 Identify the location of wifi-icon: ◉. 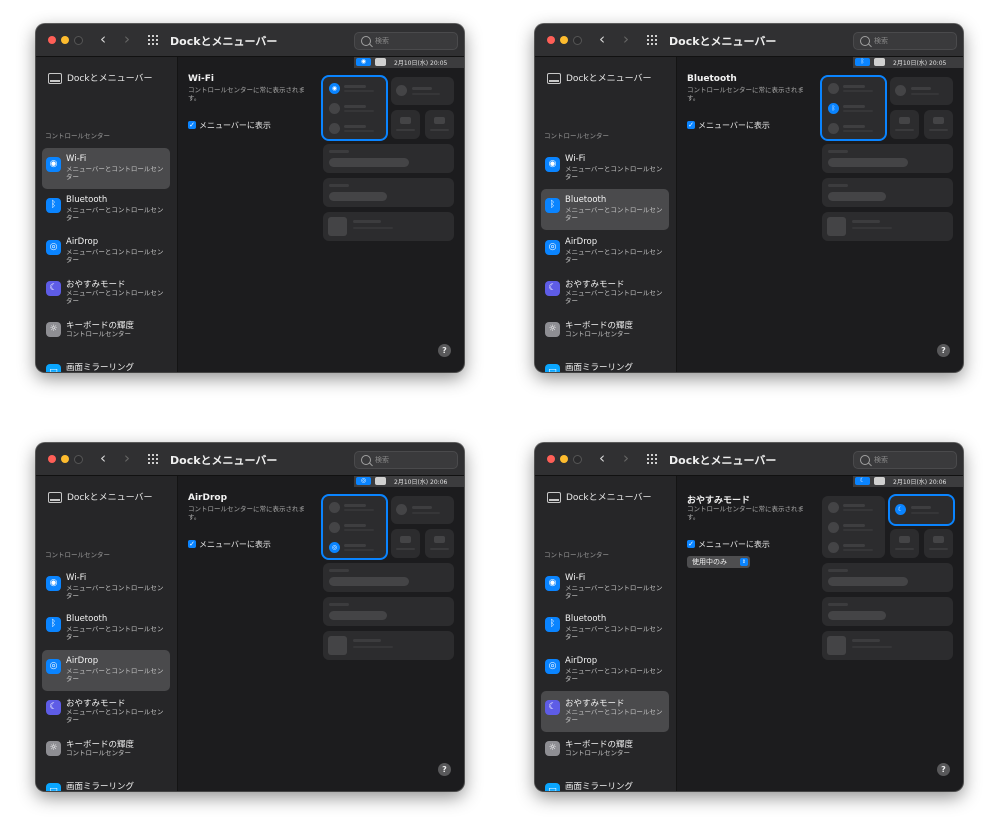
(53, 164).